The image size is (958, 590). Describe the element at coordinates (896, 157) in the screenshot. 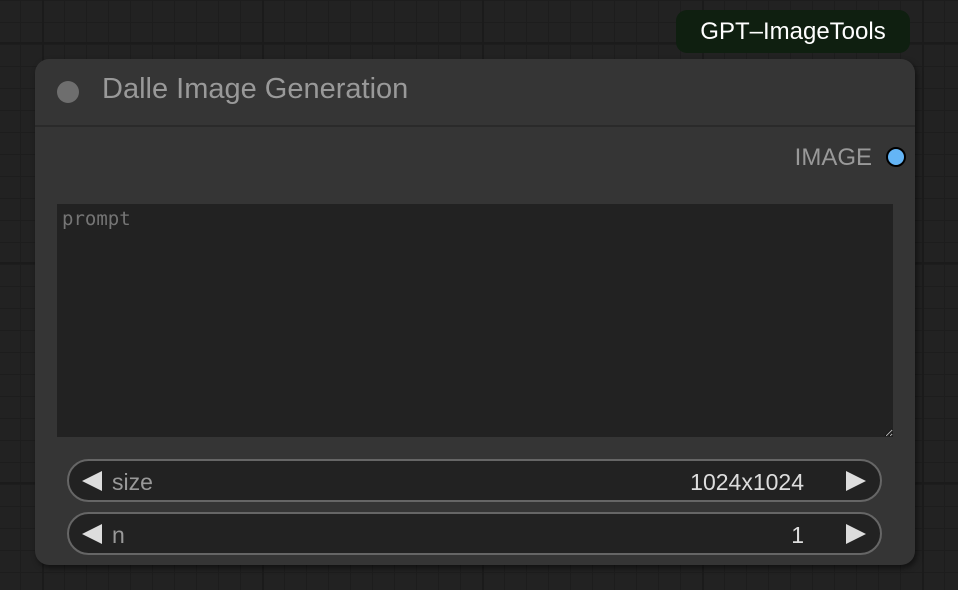

I see `output-image-slot-icon` at that location.